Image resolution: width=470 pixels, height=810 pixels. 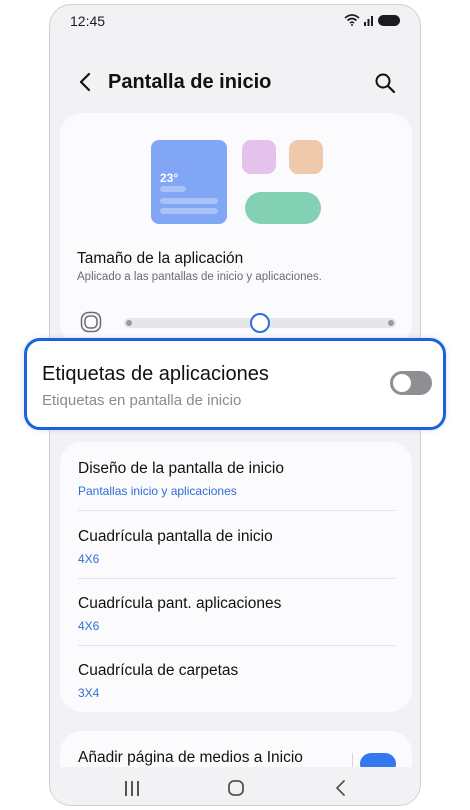 I want to click on preview-temperature: 23°, so click(x=169, y=178).